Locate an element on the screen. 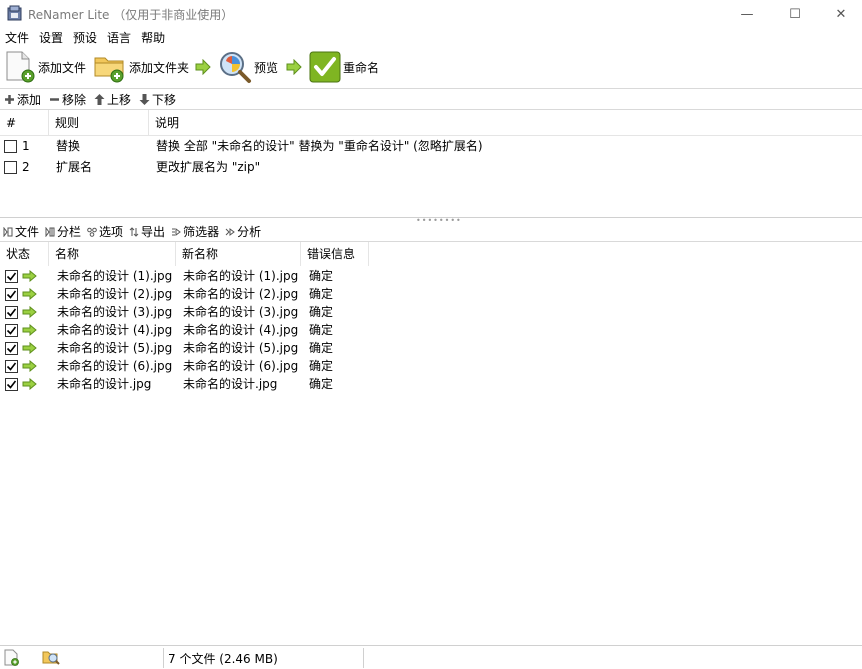 The image size is (862, 669). options-menu-button: 选项 is located at coordinates (105, 231).